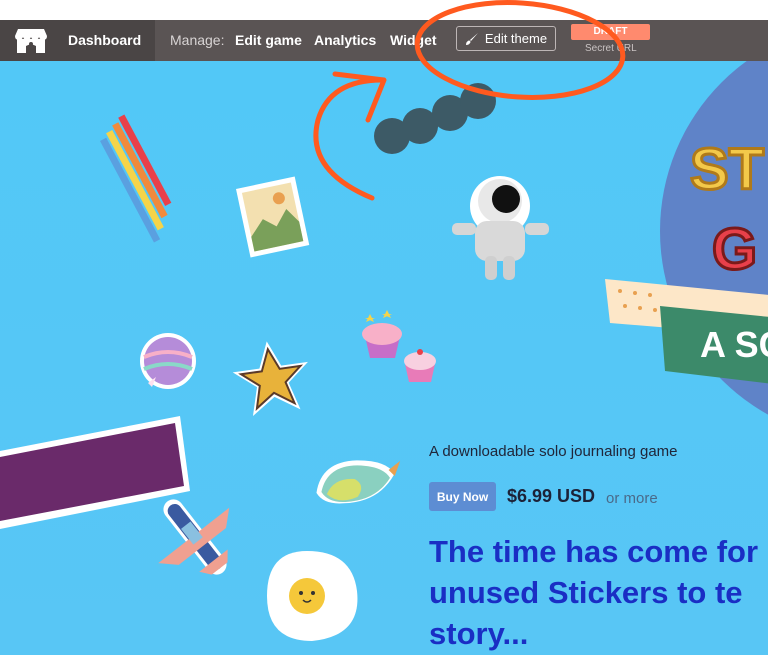  I want to click on edit-theme-button: Edit theme, so click(506, 38).